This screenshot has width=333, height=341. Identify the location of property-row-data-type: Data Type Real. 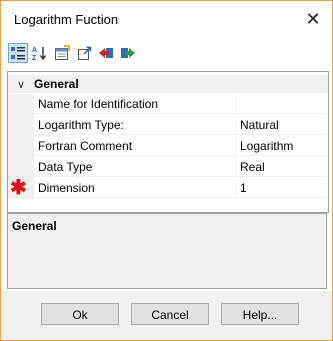
(168, 167).